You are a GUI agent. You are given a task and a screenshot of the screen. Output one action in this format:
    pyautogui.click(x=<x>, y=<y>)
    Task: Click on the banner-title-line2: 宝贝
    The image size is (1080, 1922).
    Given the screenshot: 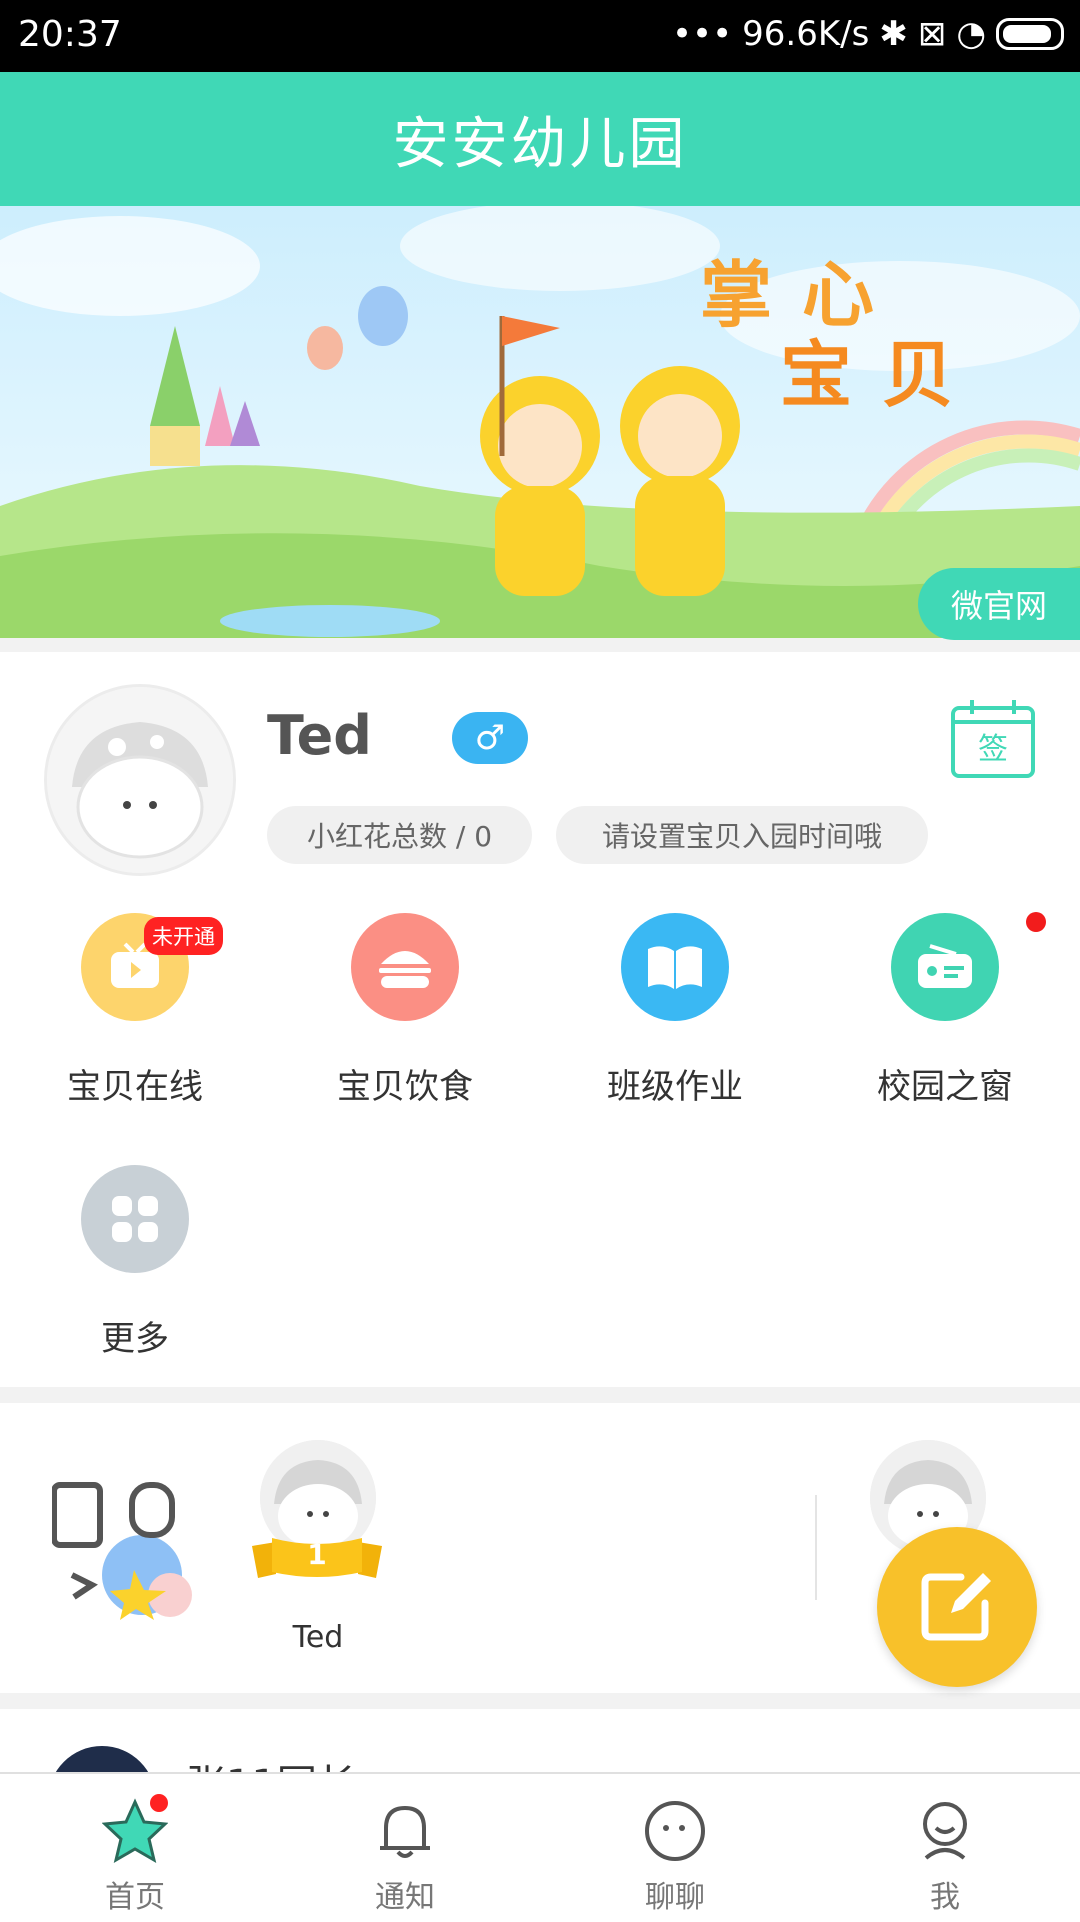 What is the action you would take?
    pyautogui.click(x=882, y=375)
    